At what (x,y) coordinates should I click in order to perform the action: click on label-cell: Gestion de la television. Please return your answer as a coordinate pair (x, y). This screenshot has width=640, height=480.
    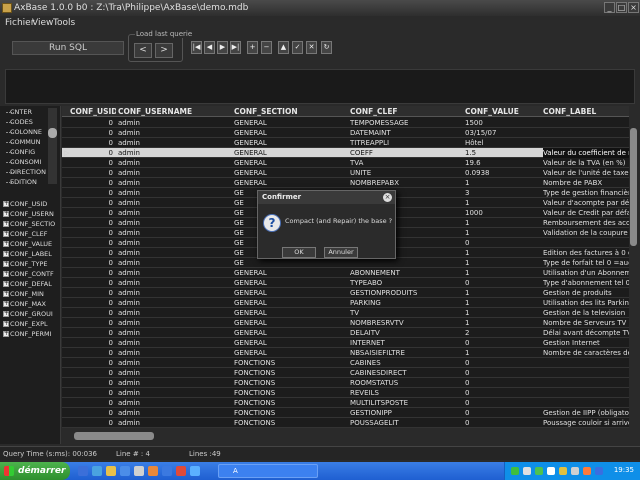
    Looking at the image, I should click on (586, 313).